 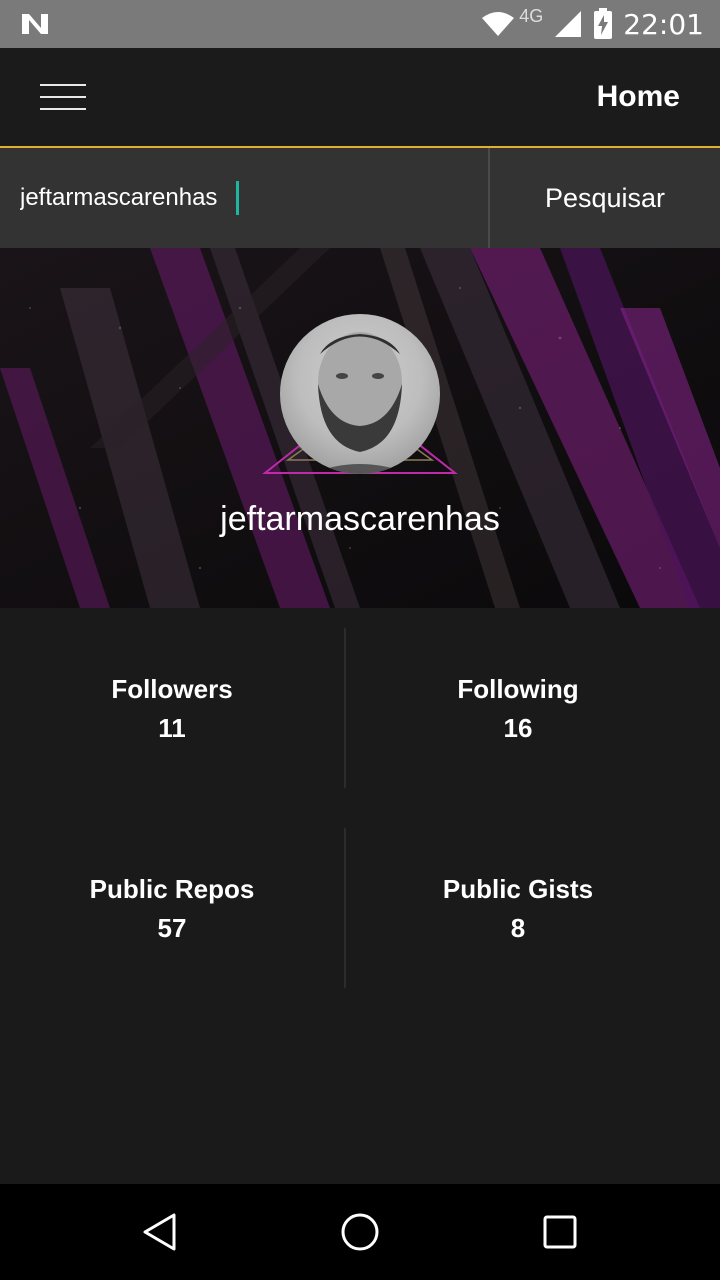 I want to click on battery-charging-icon, so click(x=603, y=23).